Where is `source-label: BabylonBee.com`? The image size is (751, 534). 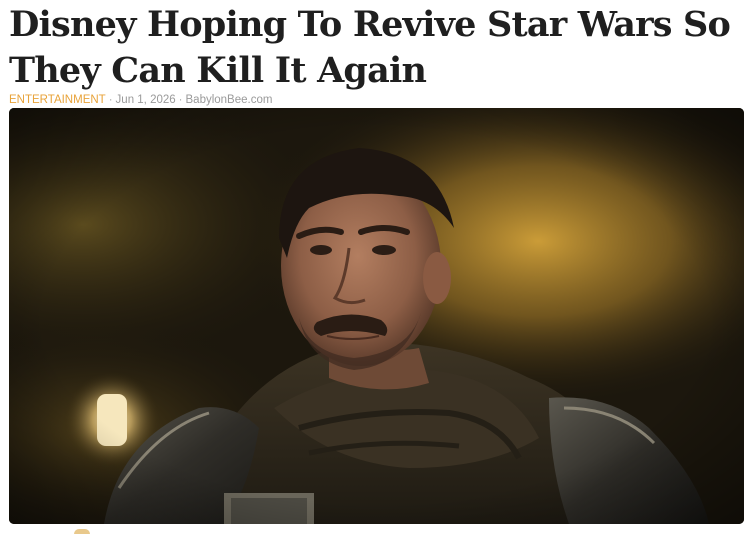
source-label: BabylonBee.com is located at coordinates (229, 100).